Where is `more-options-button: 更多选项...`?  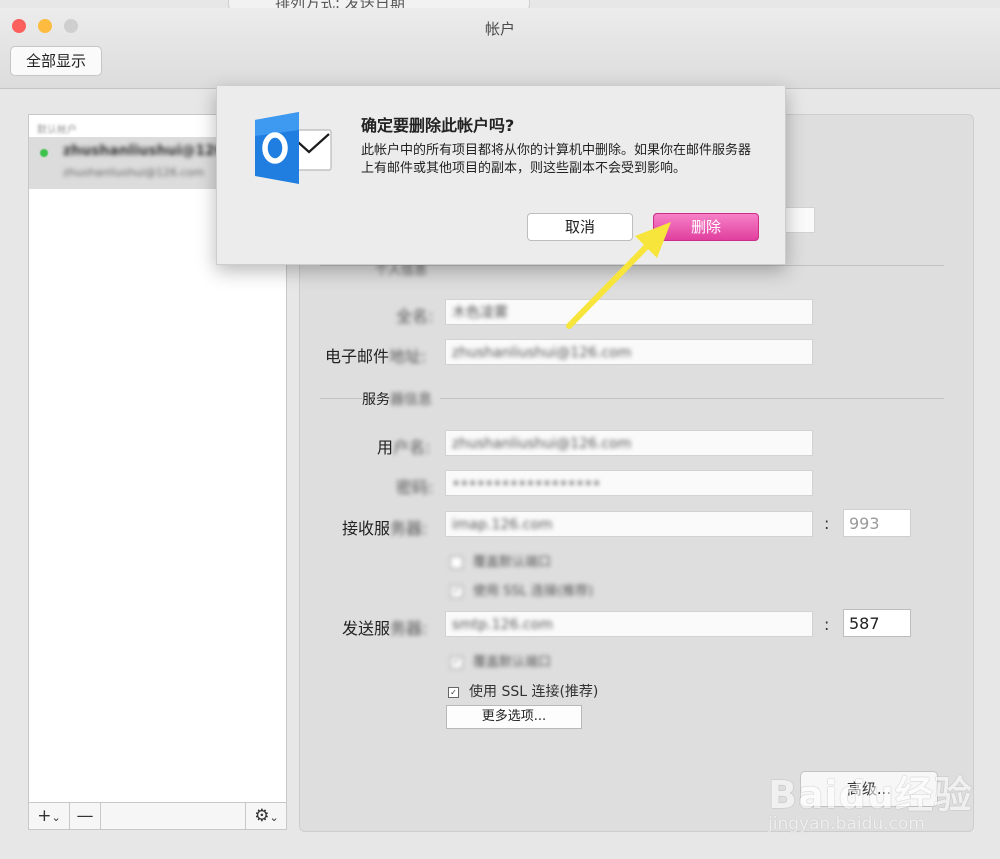 more-options-button: 更多选项... is located at coordinates (514, 717).